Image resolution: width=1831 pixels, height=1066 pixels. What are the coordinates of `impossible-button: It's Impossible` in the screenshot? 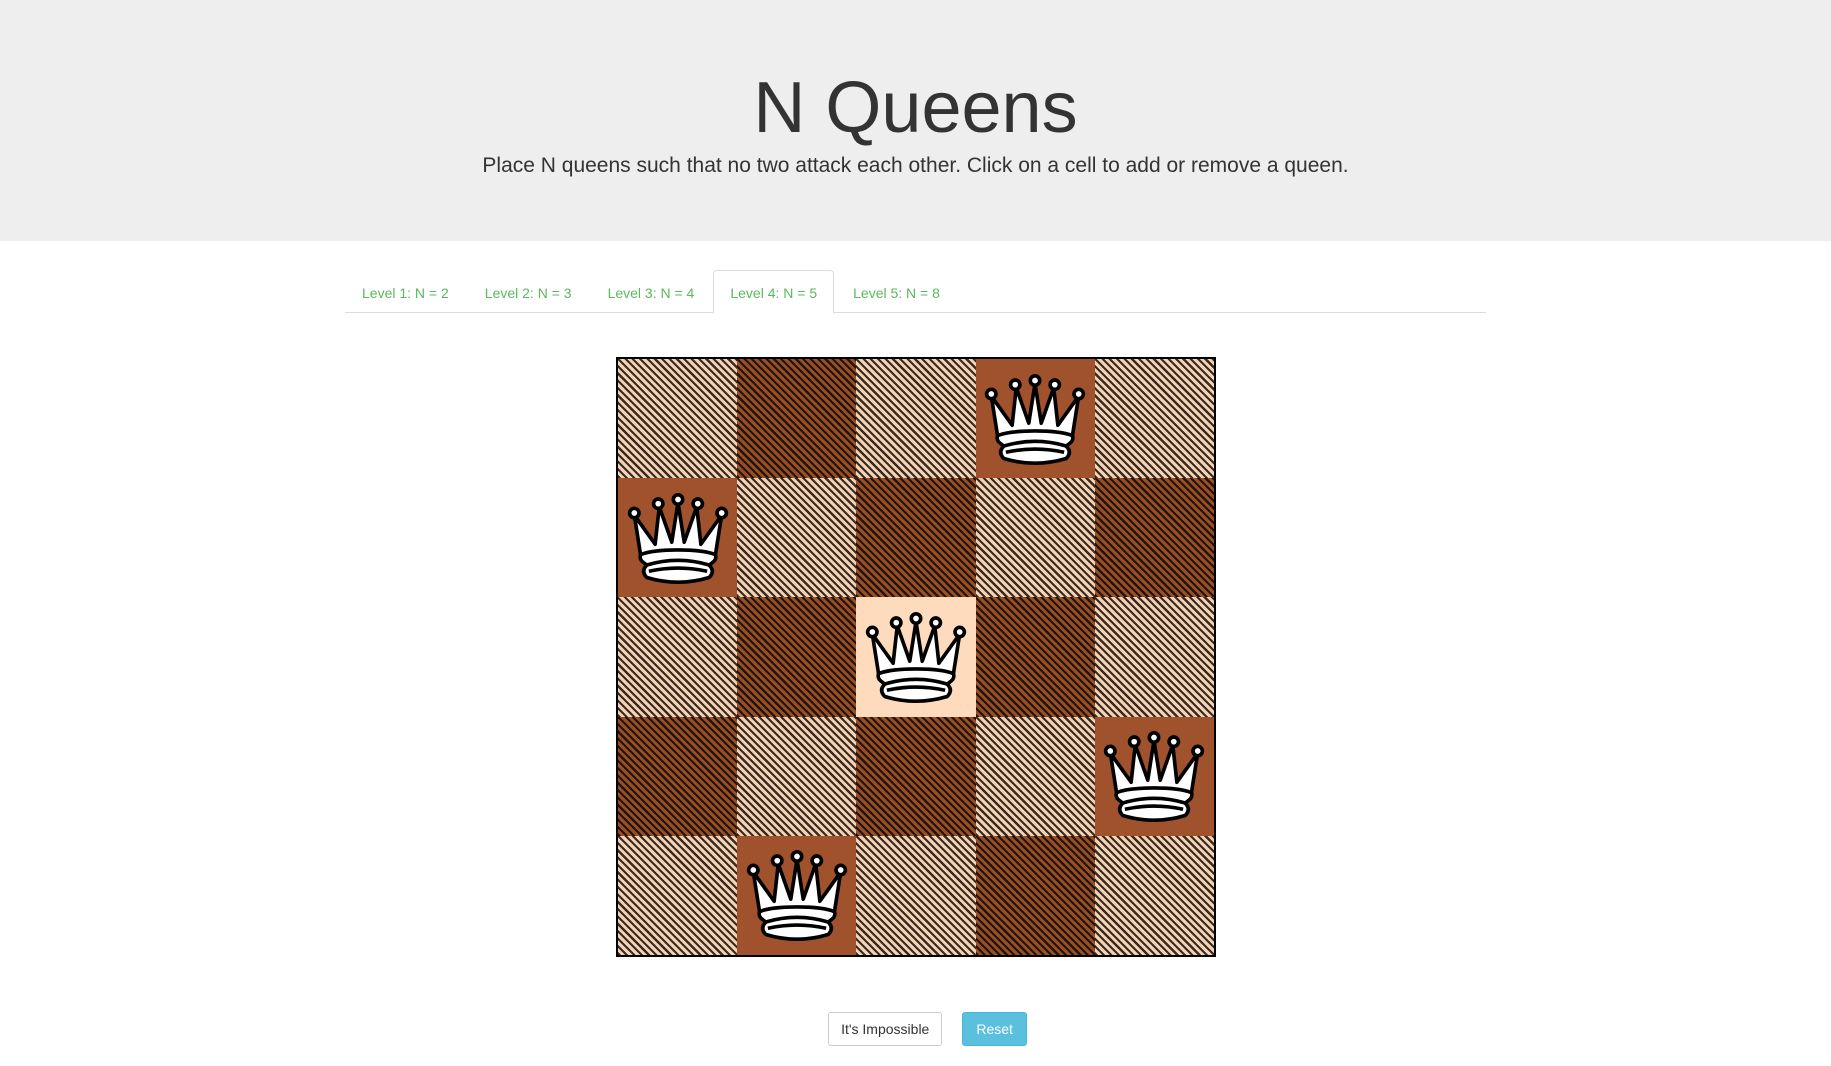 It's located at (885, 1029).